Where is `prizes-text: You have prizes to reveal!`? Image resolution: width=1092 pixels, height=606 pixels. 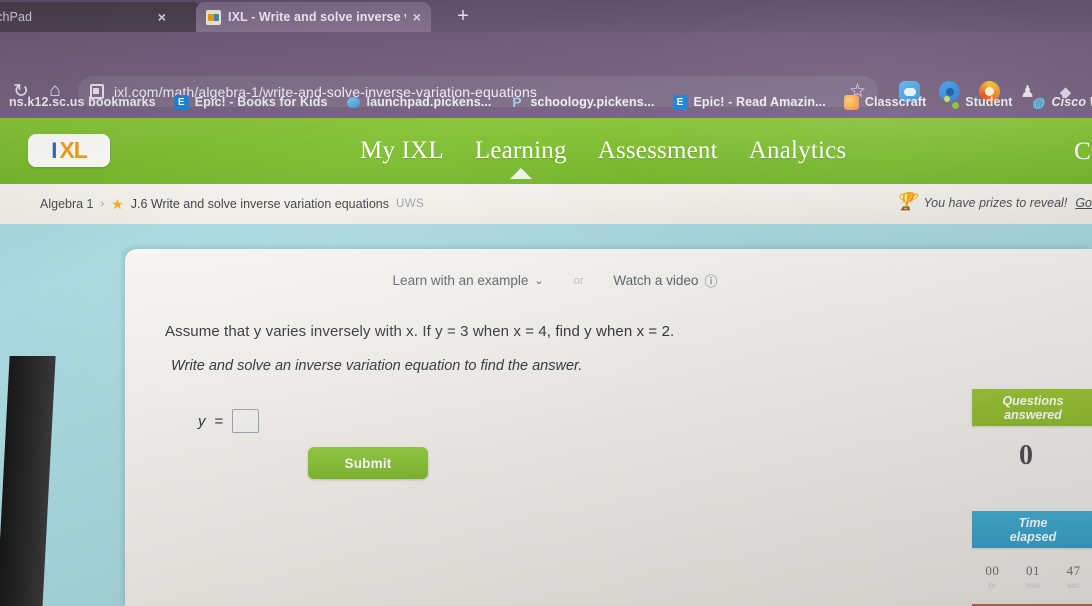
prizes-text: You have prizes to reveal! is located at coordinates (995, 203).